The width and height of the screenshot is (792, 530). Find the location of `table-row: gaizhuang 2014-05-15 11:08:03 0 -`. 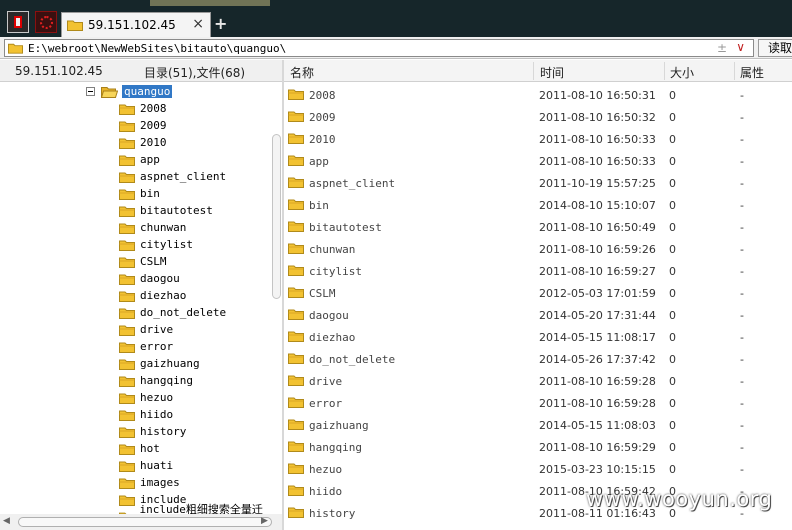

table-row: gaizhuang 2014-05-15 11:08:03 0 - is located at coordinates (538, 425).